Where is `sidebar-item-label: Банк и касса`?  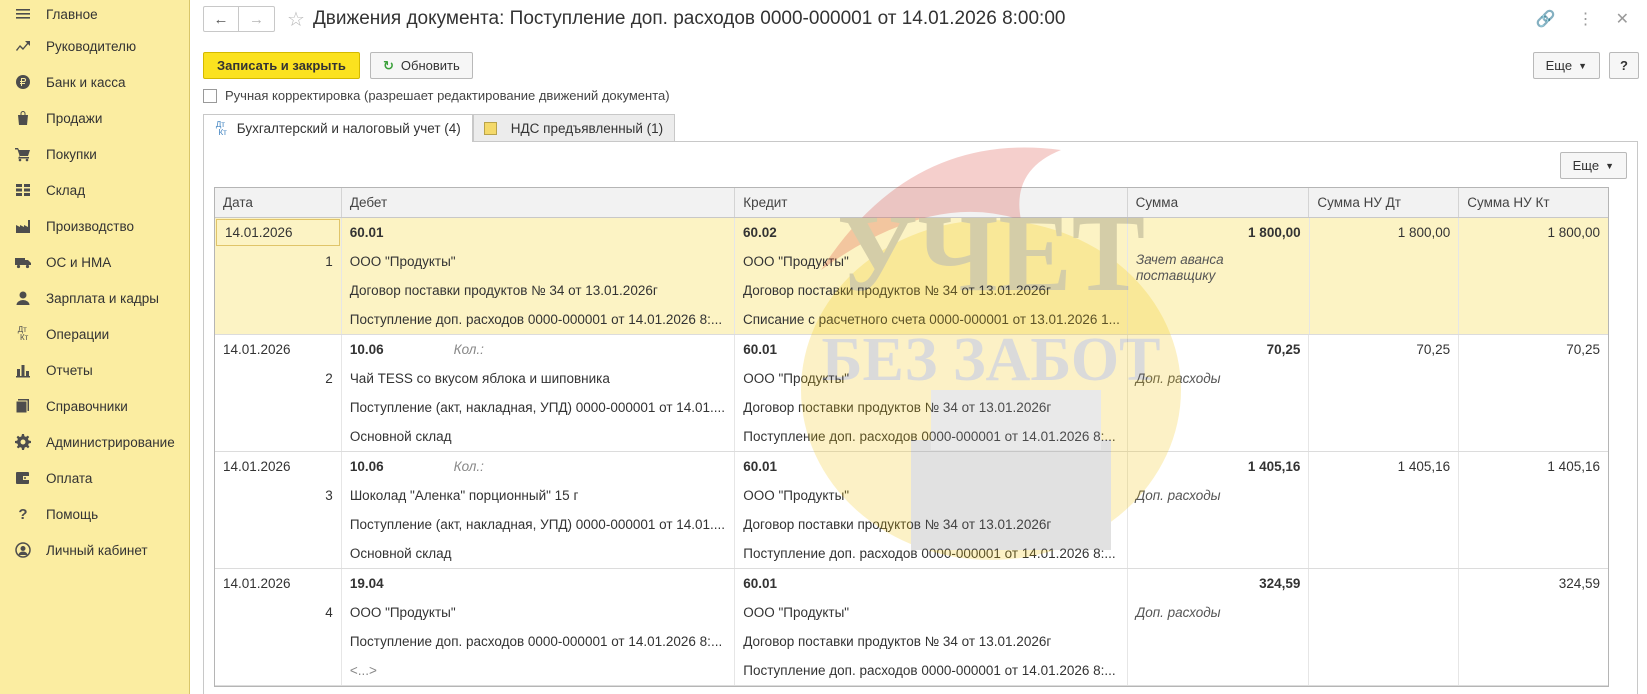 sidebar-item-label: Банк и касса is located at coordinates (86, 82).